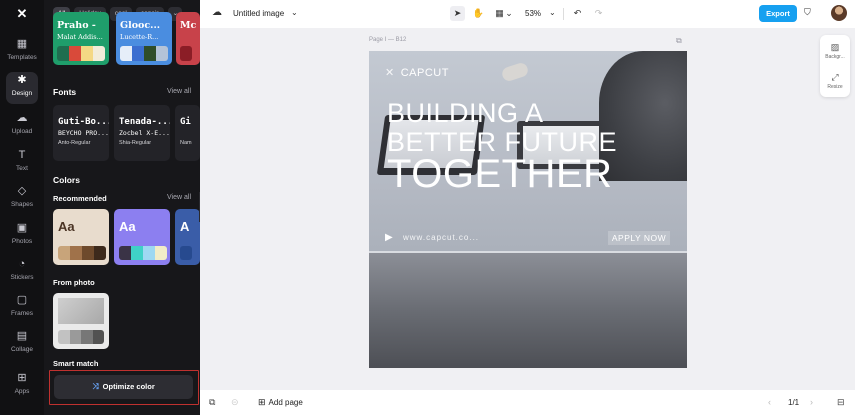 This screenshot has height=415, width=855. Describe the element at coordinates (135, 143) in the screenshot. I see `font-style: Shia-Regular` at that location.